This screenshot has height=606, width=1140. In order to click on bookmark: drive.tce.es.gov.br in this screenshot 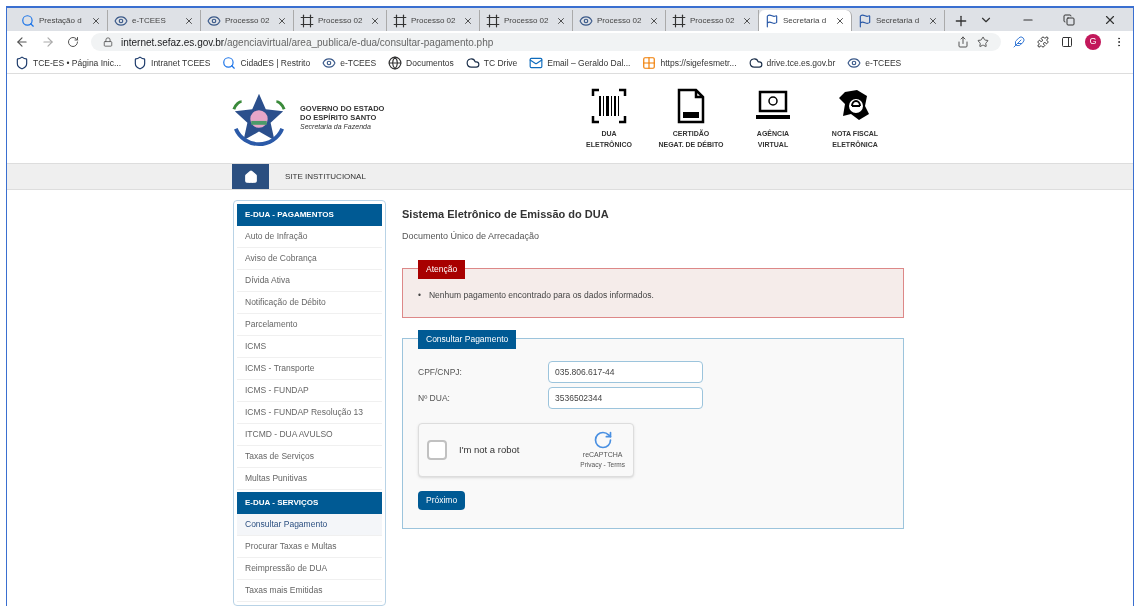, I will do `click(792, 63)`.